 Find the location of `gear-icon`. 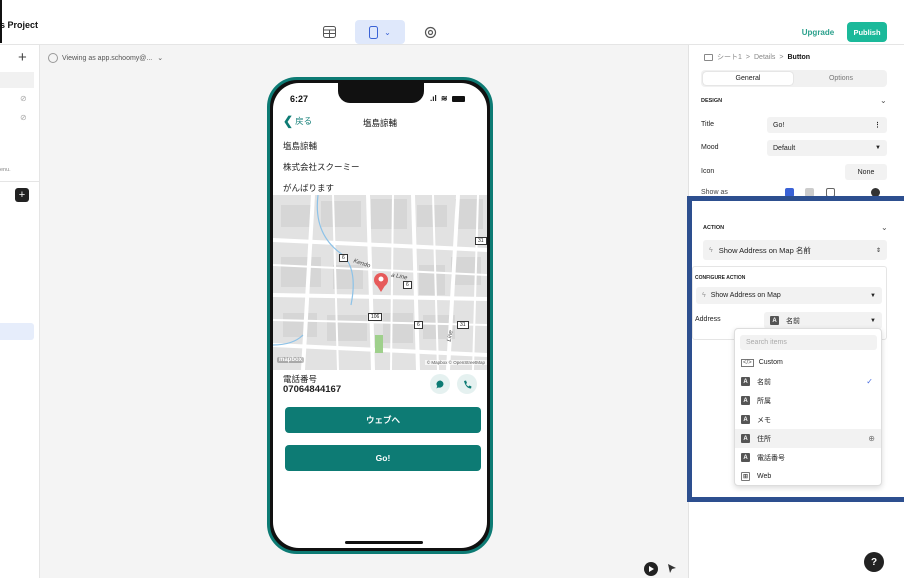

gear-icon is located at coordinates (430, 32).